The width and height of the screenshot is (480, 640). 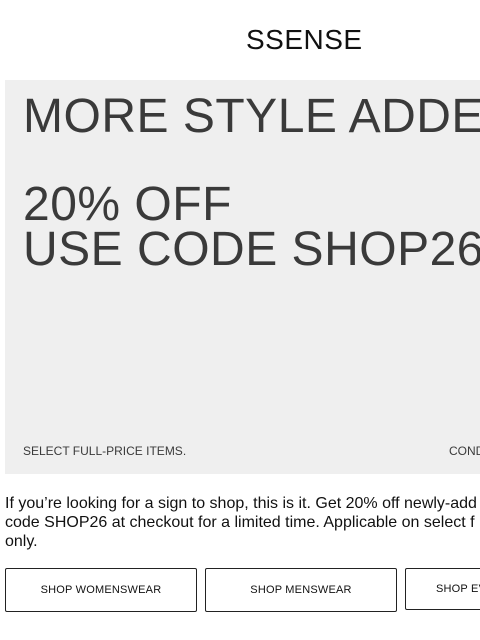 What do you see at coordinates (127, 204) in the screenshot?
I see `offer-discount: 20% OFF` at bounding box center [127, 204].